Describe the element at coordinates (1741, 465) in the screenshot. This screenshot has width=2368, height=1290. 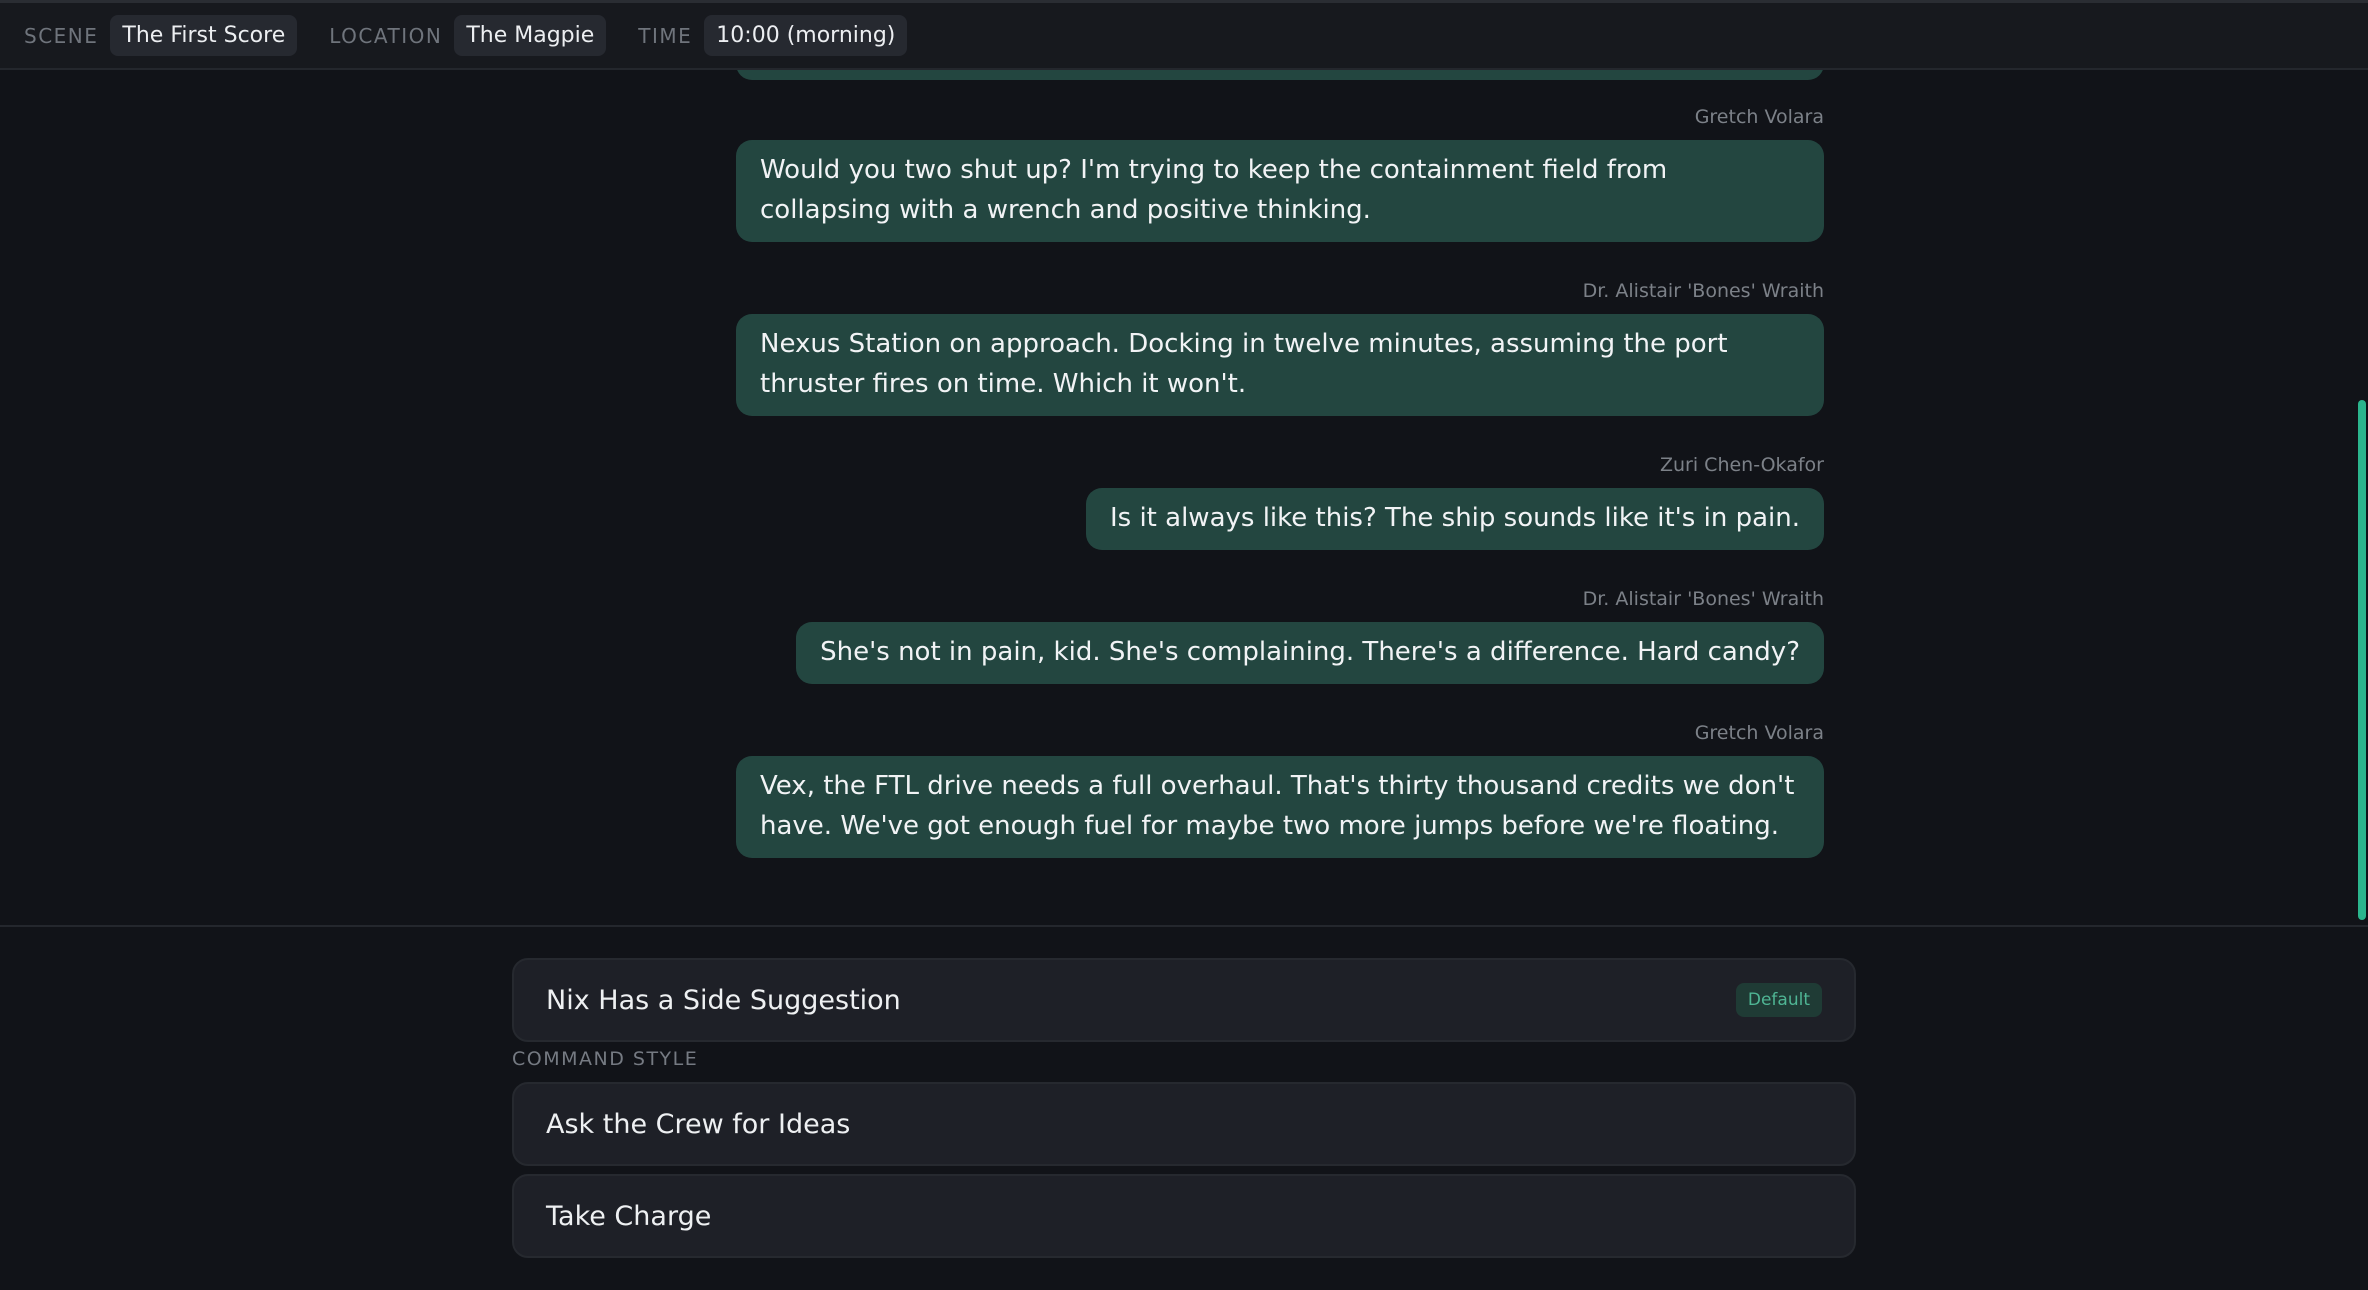
I see `message-sender: Zuri Chen-Okafor` at that location.